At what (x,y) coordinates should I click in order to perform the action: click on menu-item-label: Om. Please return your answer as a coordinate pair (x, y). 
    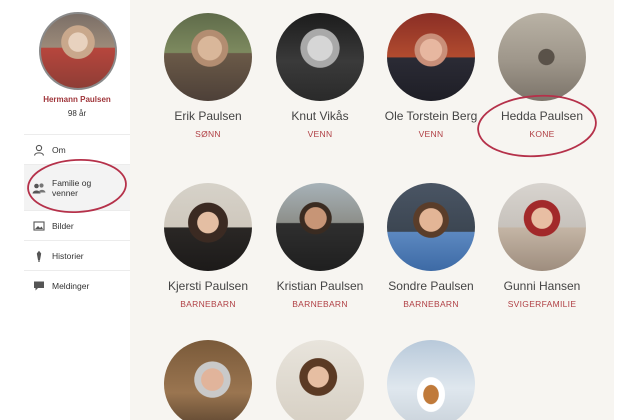
    Looking at the image, I should click on (59, 149).